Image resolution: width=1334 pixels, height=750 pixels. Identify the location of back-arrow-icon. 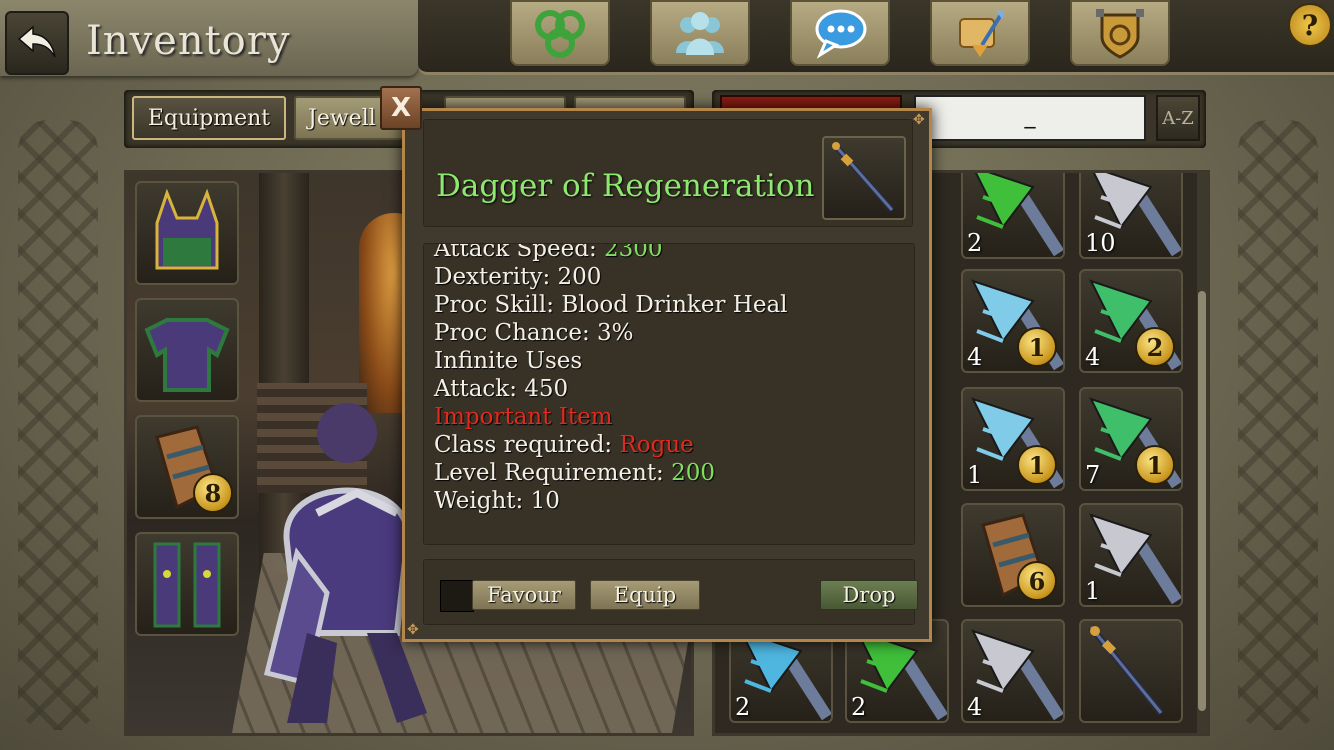
(36, 41).